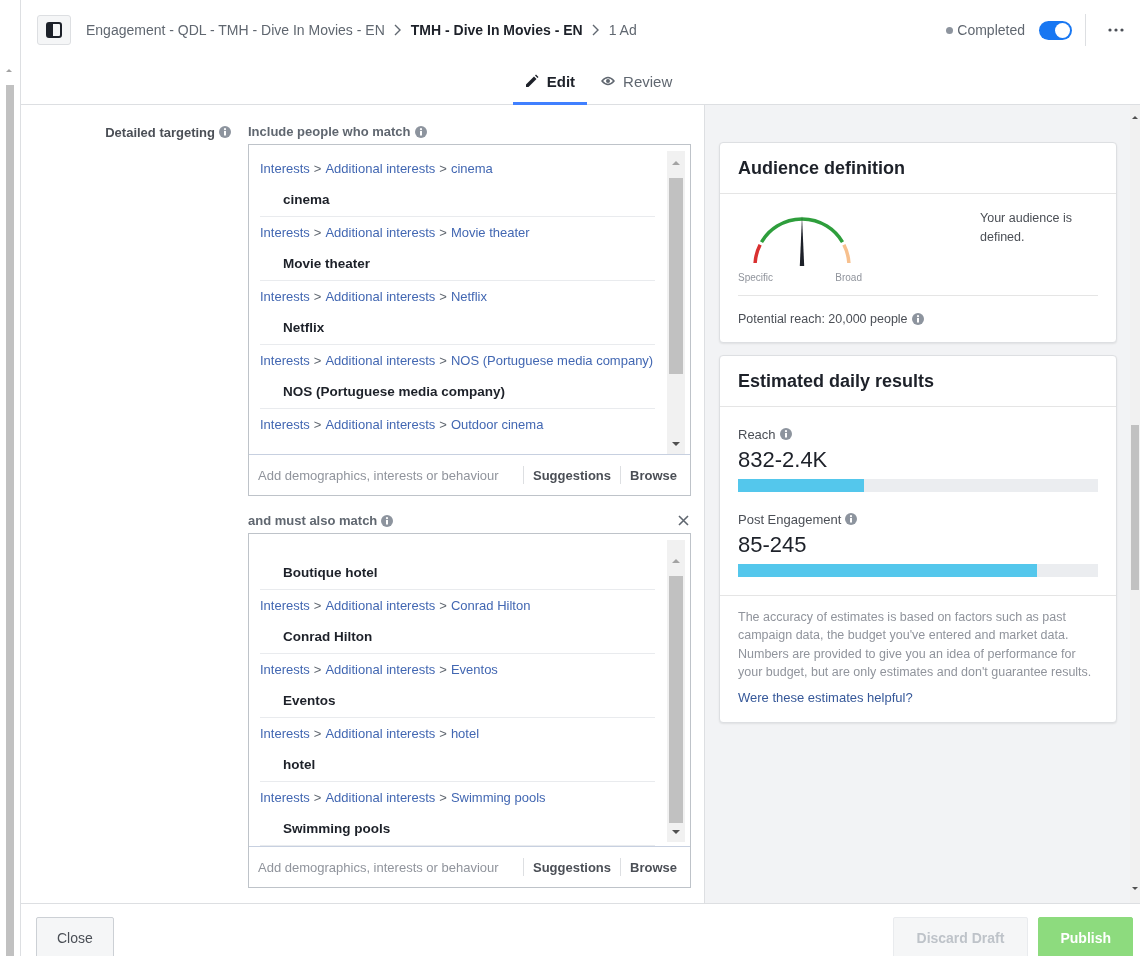 Image resolution: width=1140 pixels, height=956 pixels. What do you see at coordinates (622, 30) in the screenshot?
I see `breadcrumb-link: 1 Ad` at bounding box center [622, 30].